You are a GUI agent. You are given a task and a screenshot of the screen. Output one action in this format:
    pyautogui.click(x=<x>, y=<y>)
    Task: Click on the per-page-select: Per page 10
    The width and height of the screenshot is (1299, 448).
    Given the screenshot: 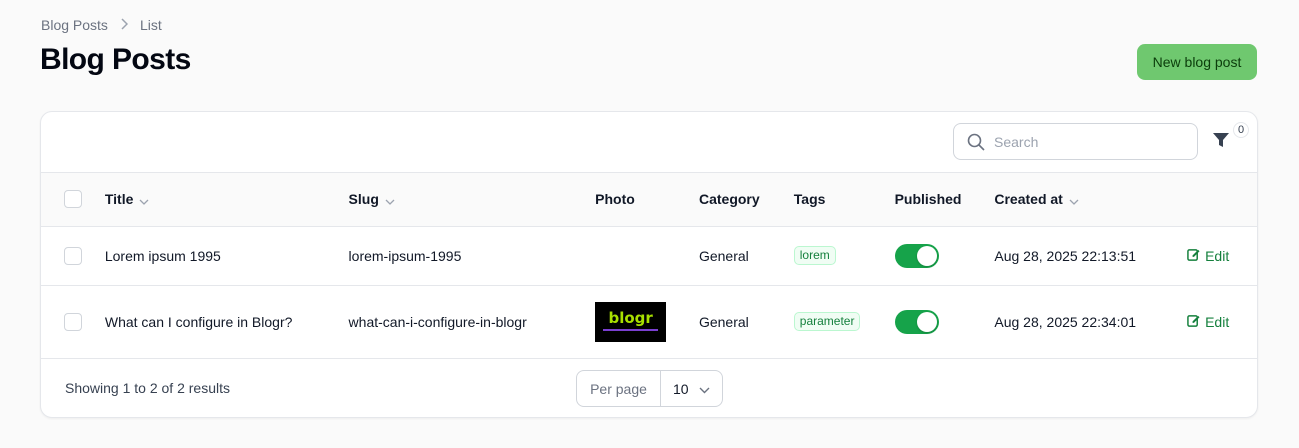 What is the action you would take?
    pyautogui.click(x=649, y=388)
    